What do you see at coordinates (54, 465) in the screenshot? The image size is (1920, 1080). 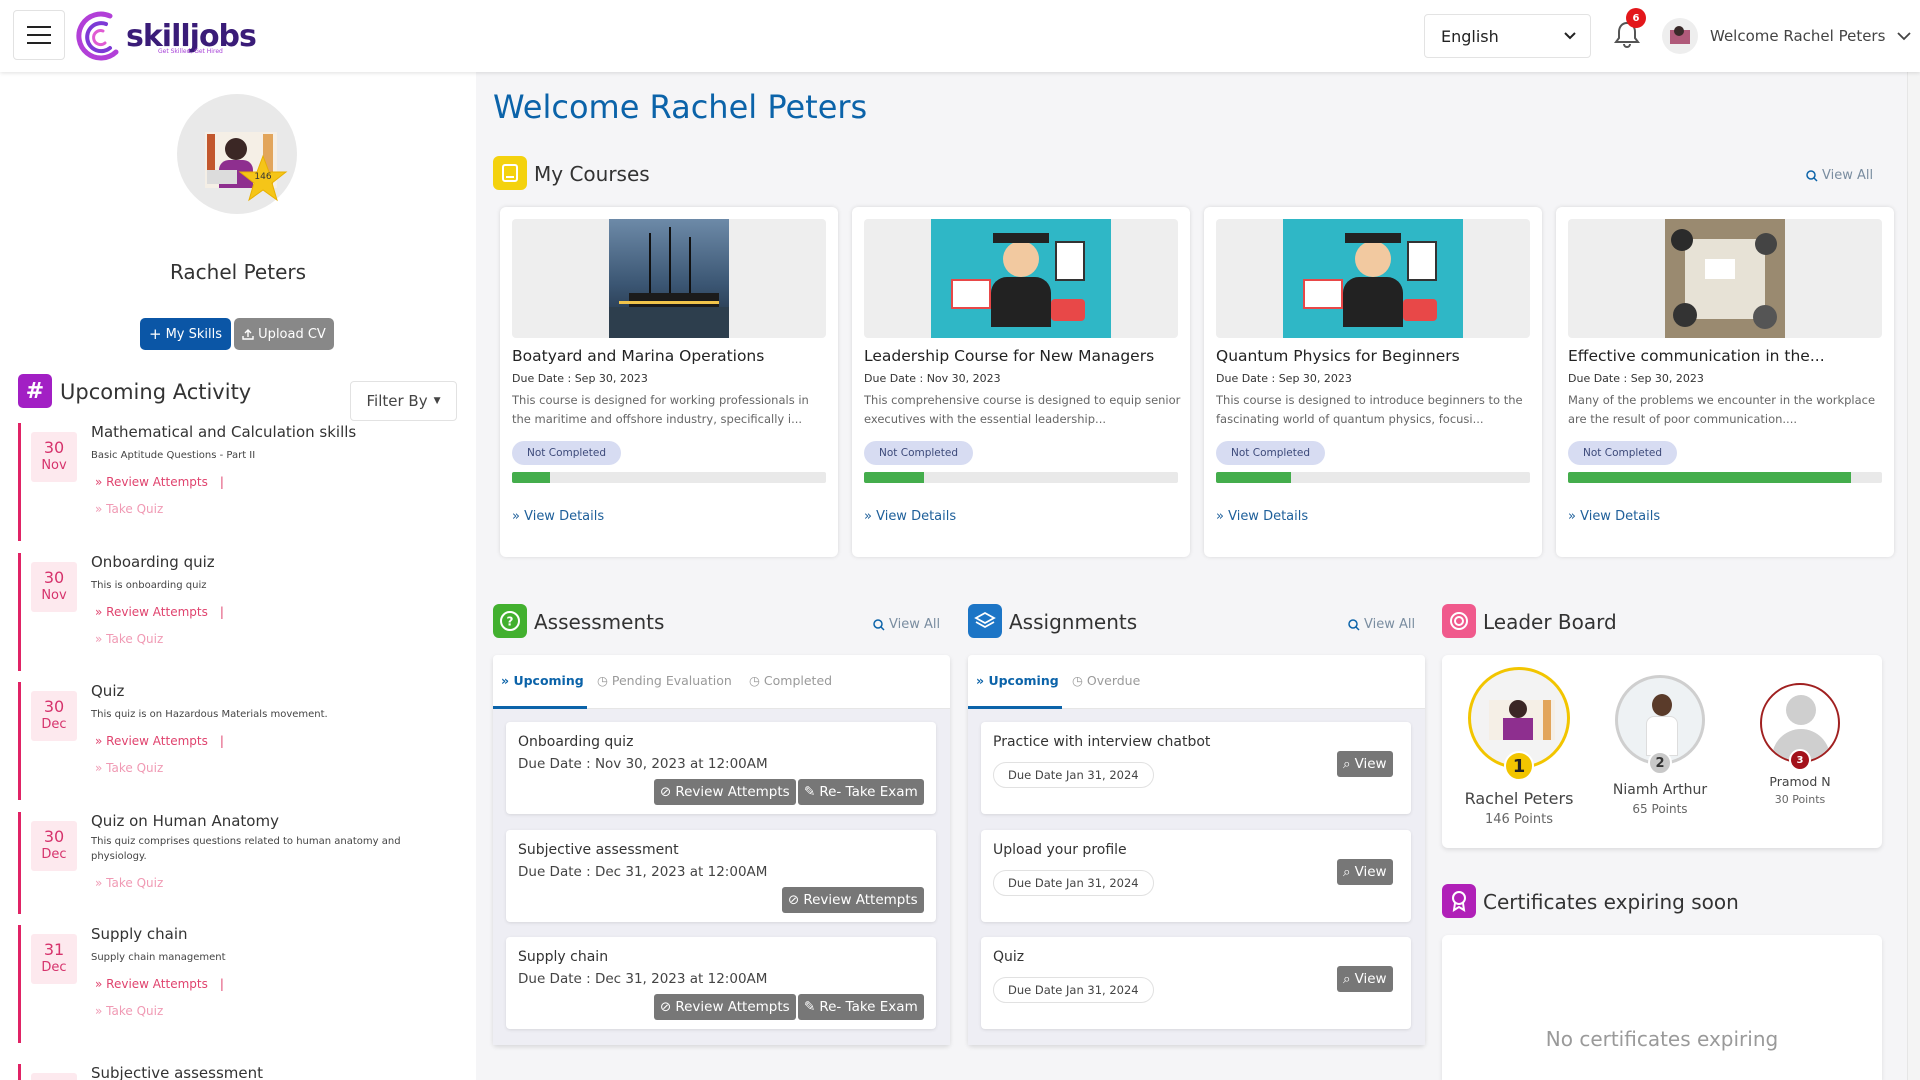 I see `activity-month: Nov` at bounding box center [54, 465].